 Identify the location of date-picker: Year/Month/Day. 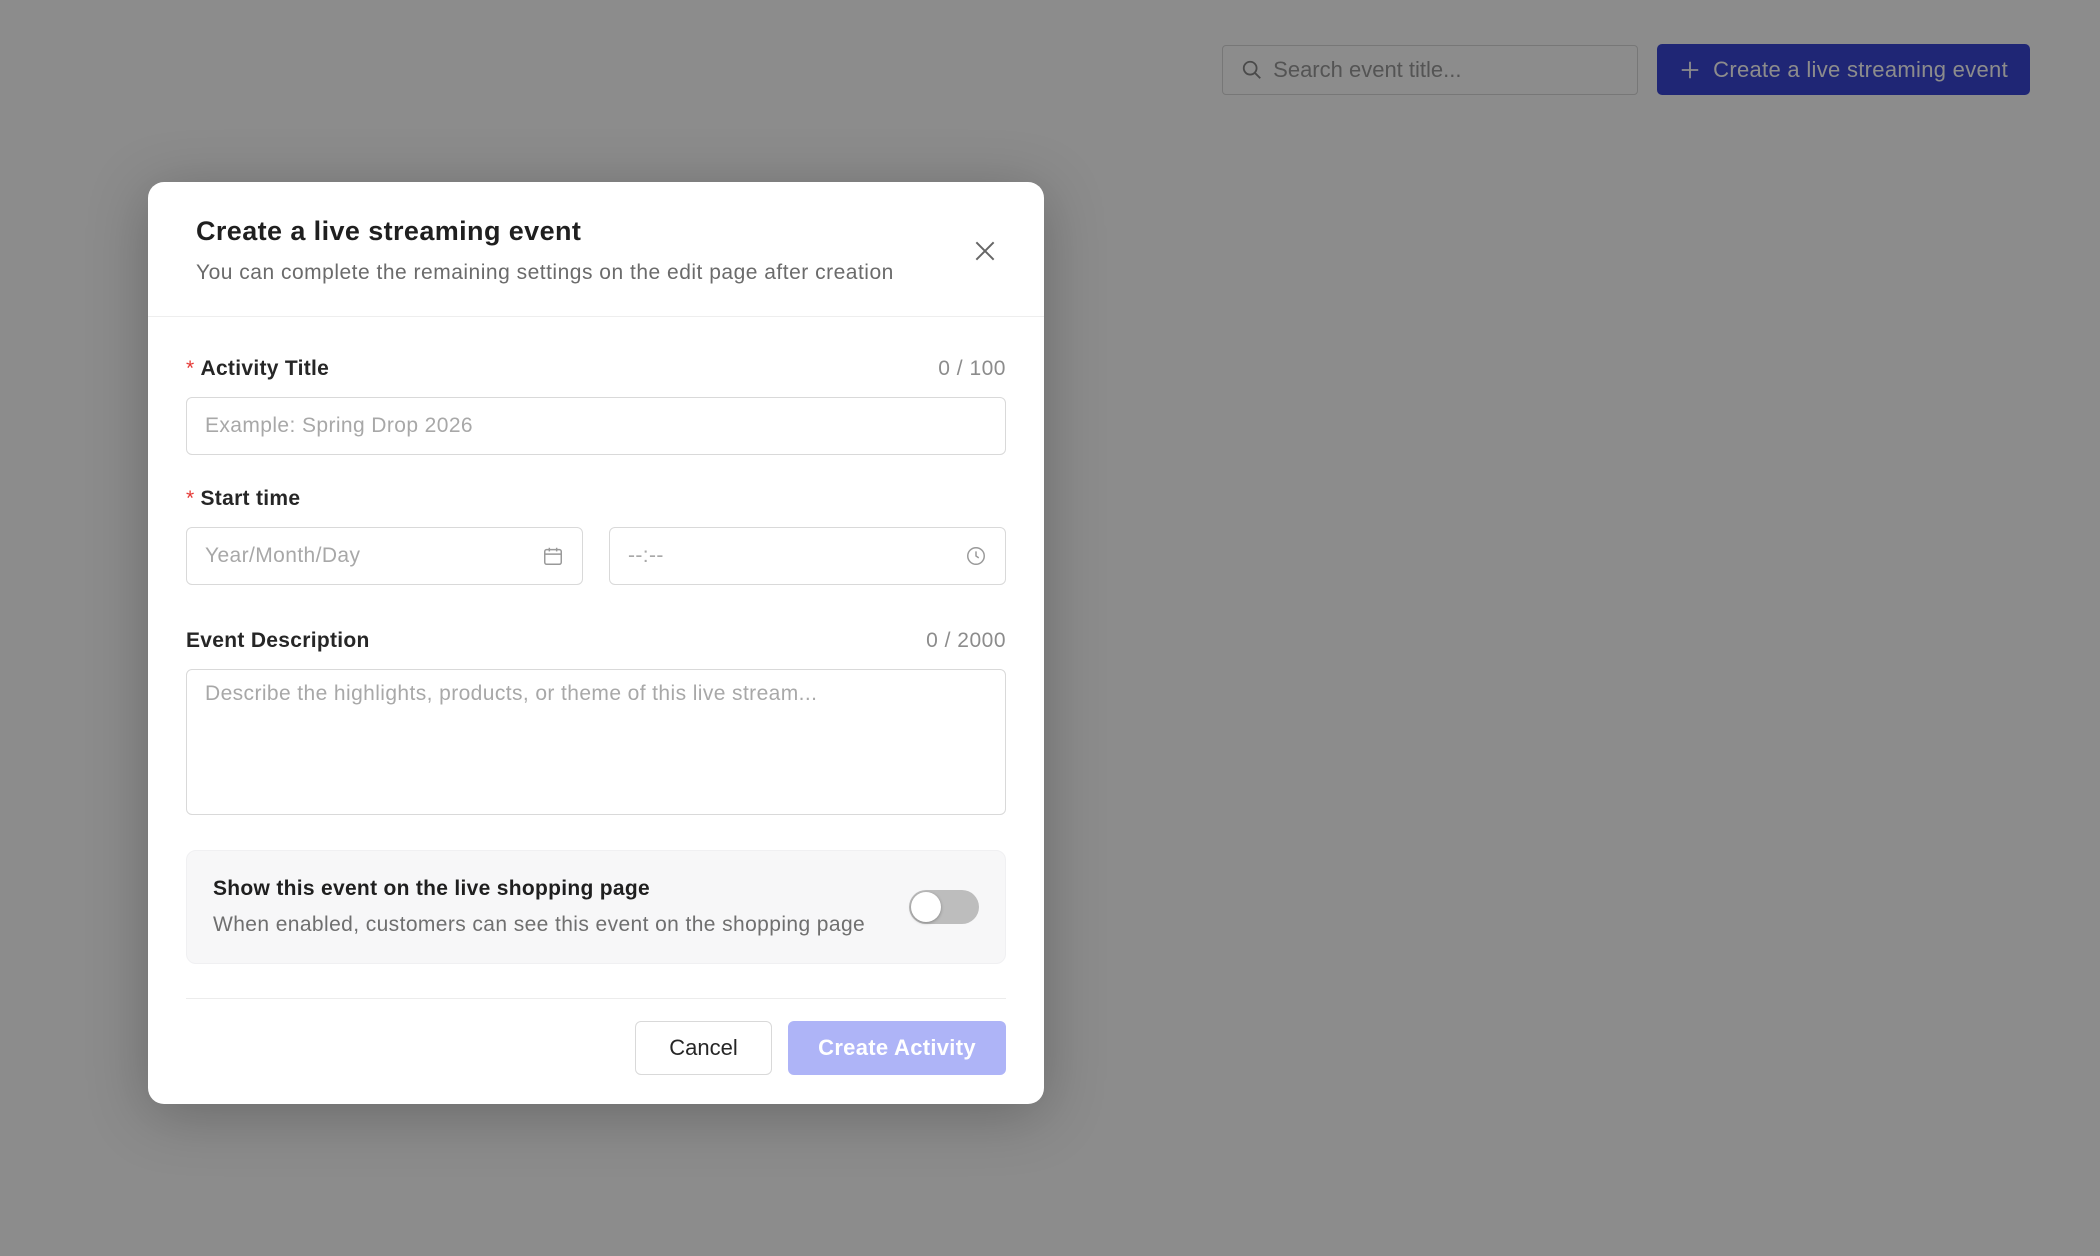
(384, 556).